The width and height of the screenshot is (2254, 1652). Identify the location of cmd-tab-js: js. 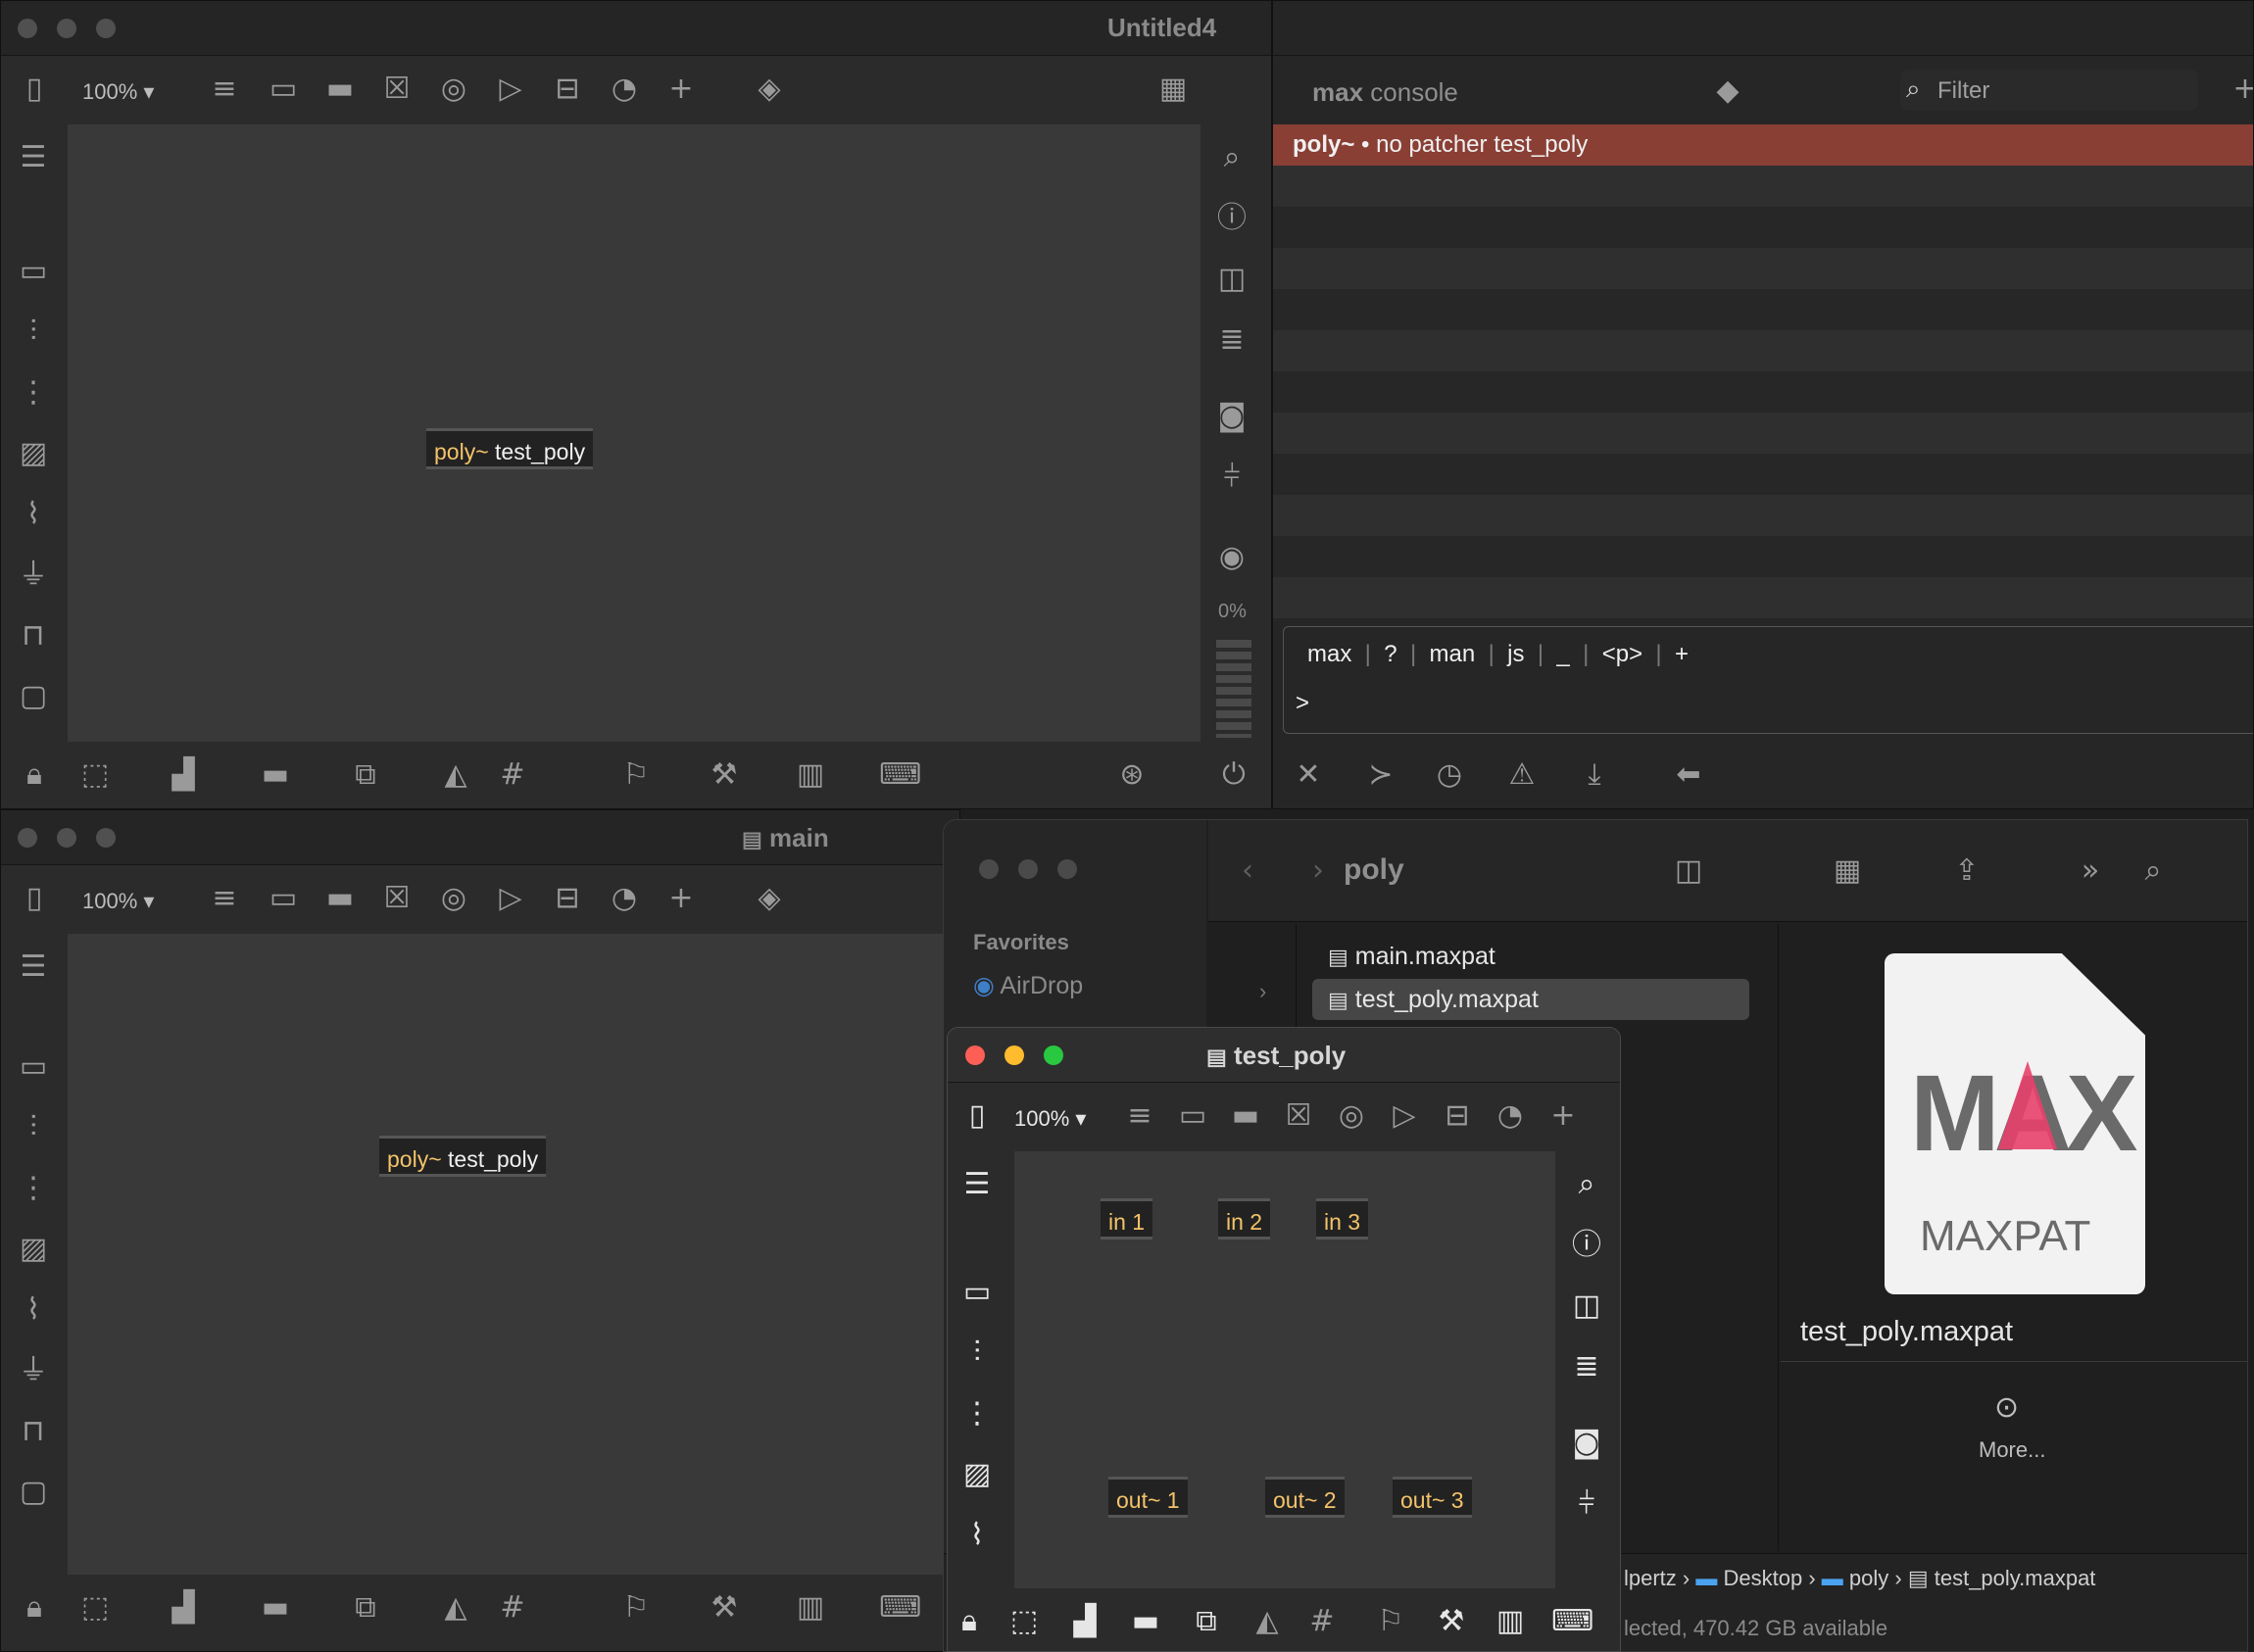
(1515, 654).